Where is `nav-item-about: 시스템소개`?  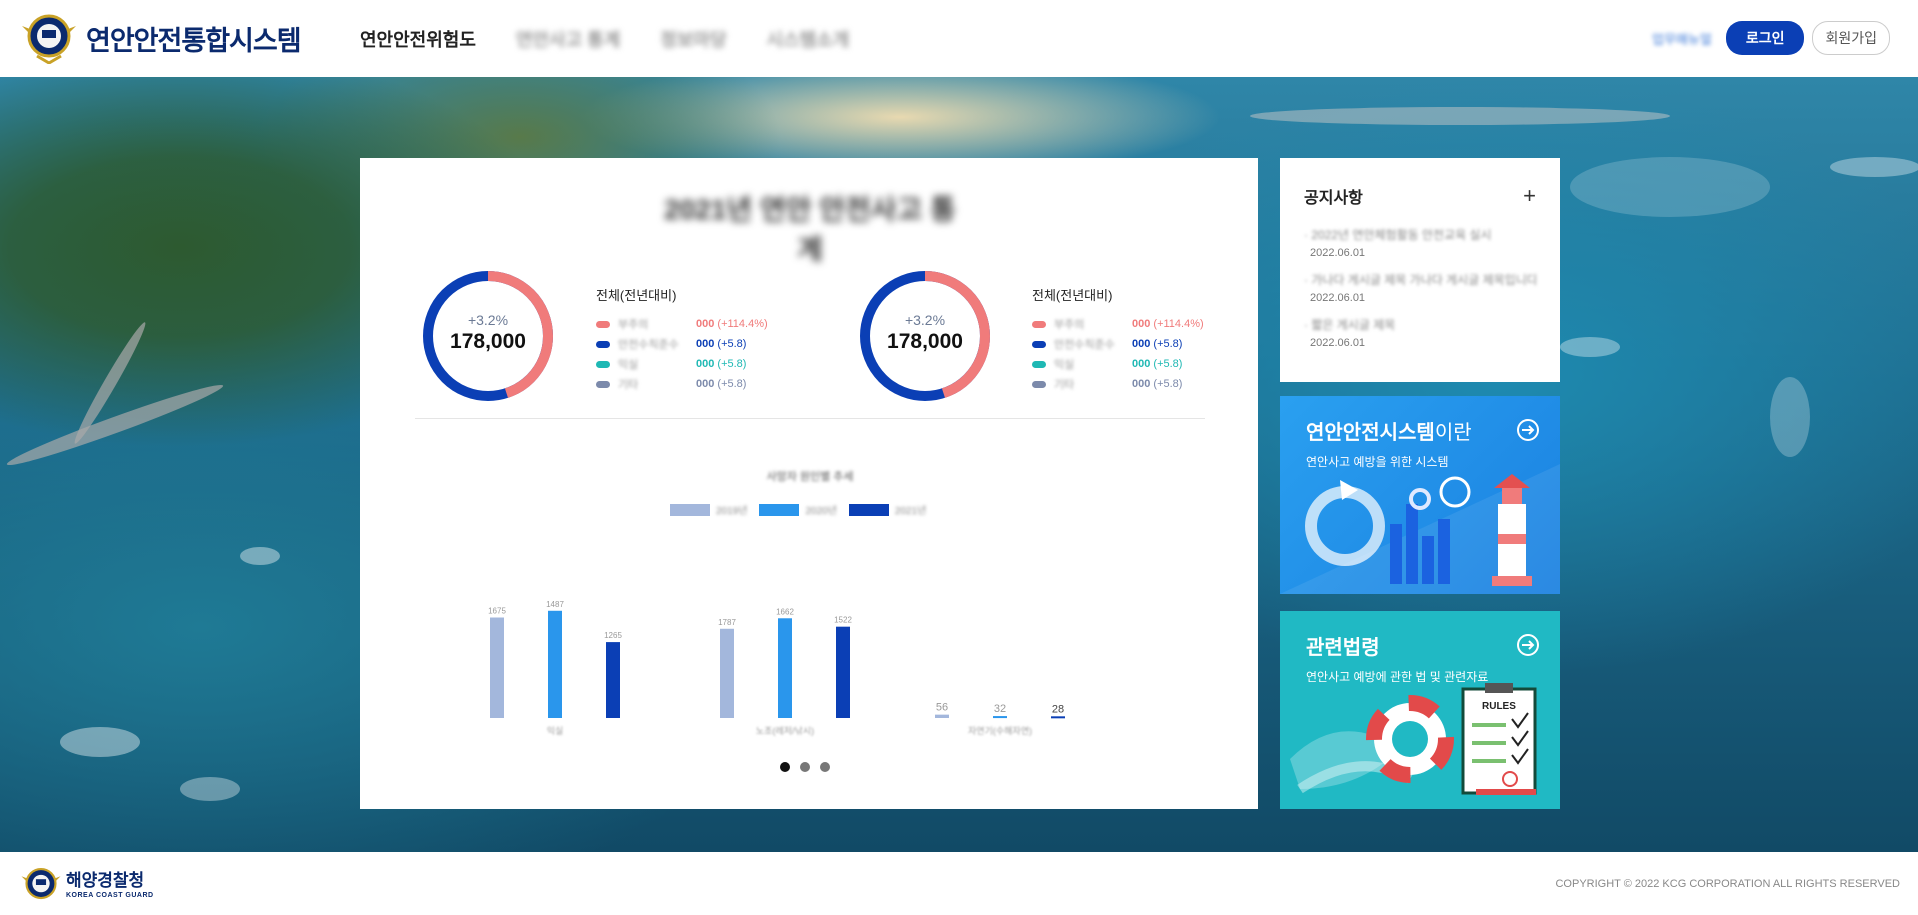
nav-item-about: 시스템소개 is located at coordinates (808, 39).